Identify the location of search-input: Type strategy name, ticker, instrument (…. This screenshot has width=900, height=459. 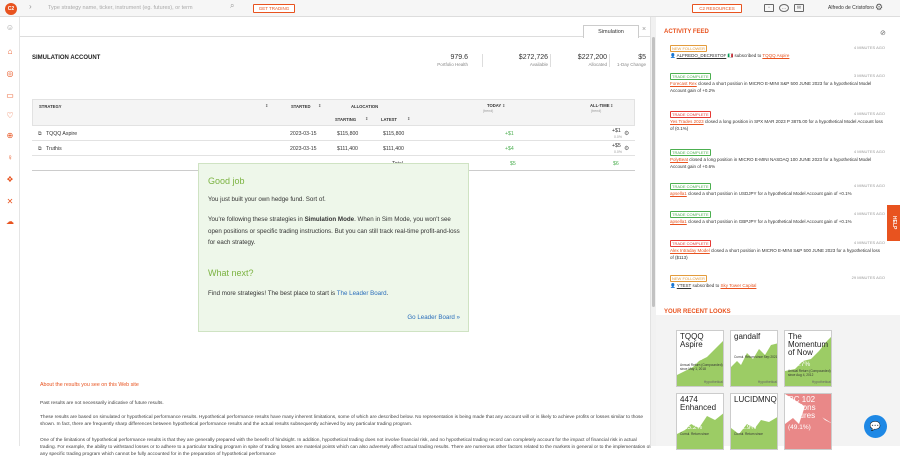
(144, 8).